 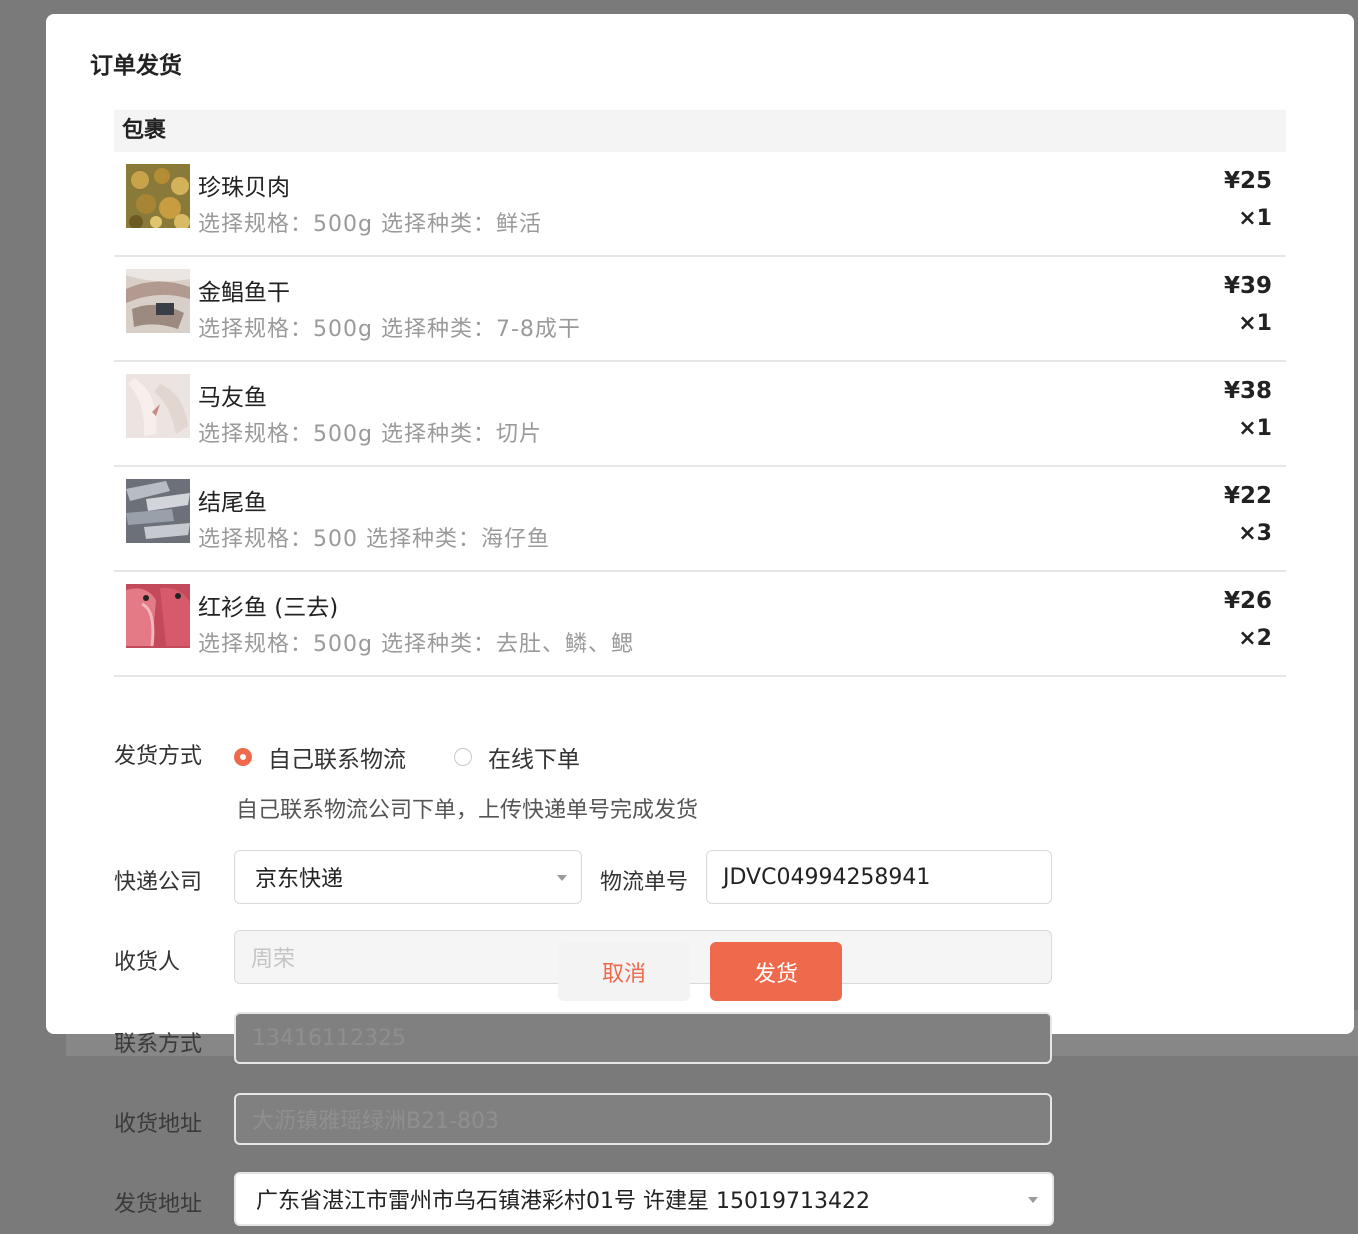 I want to click on sender-address-value: 广东省湛江市雷州市乌石镇港彩村01号 许建星 15019713422, so click(x=563, y=1201).